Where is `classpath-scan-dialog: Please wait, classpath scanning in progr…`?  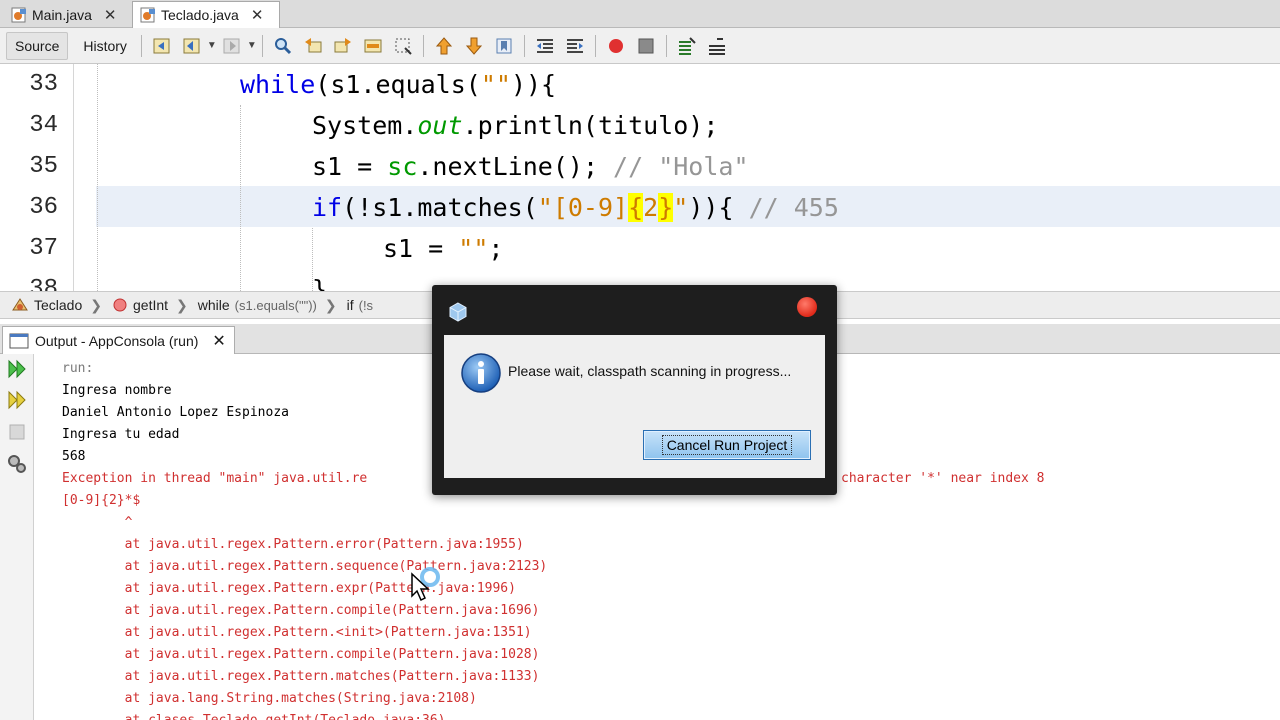 classpath-scan-dialog: Please wait, classpath scanning in progr… is located at coordinates (634, 390).